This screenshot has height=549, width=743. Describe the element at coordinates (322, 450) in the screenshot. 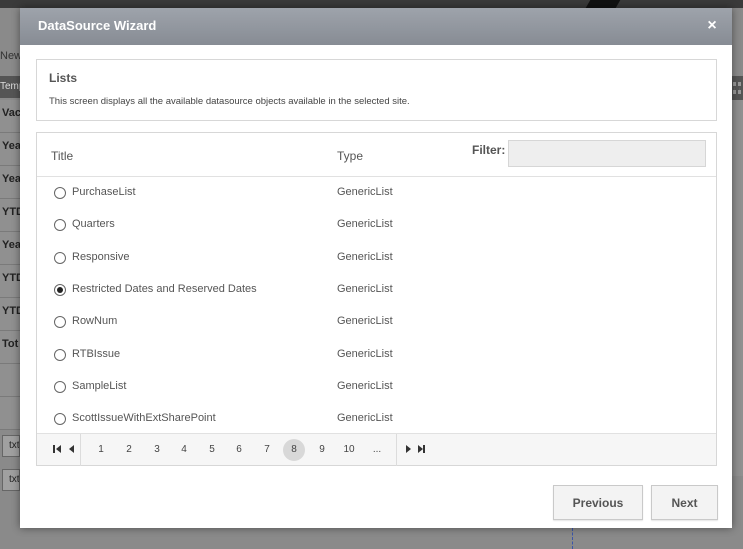

I see `page-9: 9` at that location.